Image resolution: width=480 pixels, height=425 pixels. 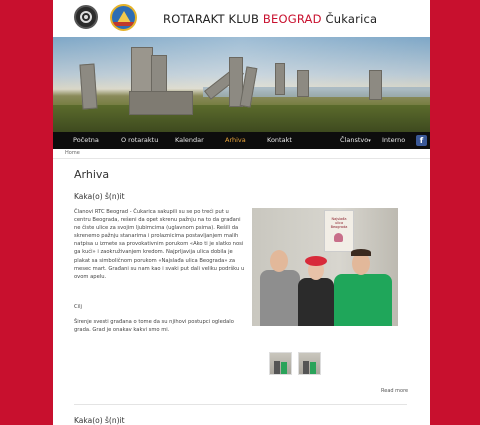 I want to click on nav-item-interno: Interno, so click(x=393, y=140).